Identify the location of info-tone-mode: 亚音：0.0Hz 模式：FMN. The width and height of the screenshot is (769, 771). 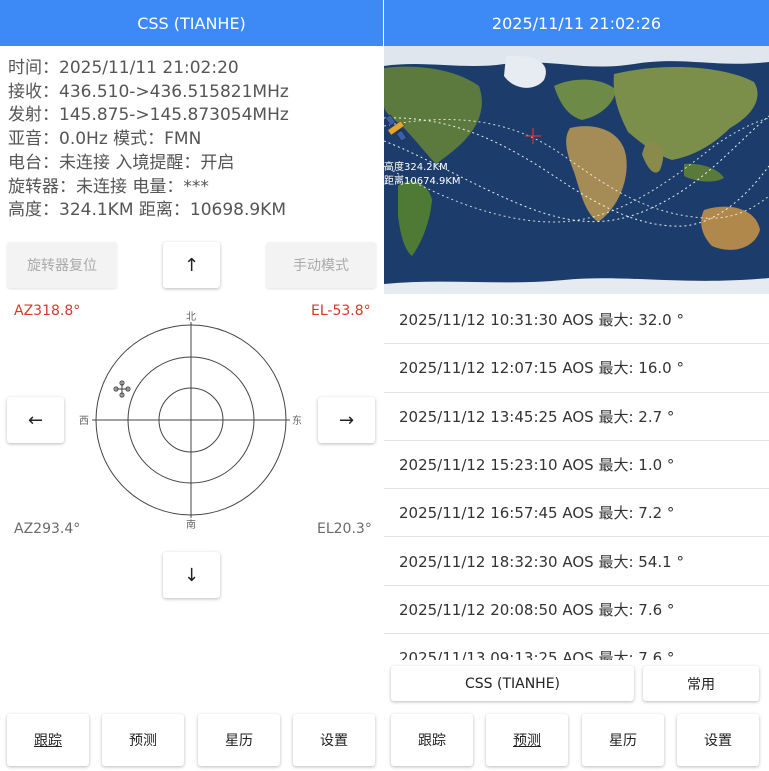
(105, 139).